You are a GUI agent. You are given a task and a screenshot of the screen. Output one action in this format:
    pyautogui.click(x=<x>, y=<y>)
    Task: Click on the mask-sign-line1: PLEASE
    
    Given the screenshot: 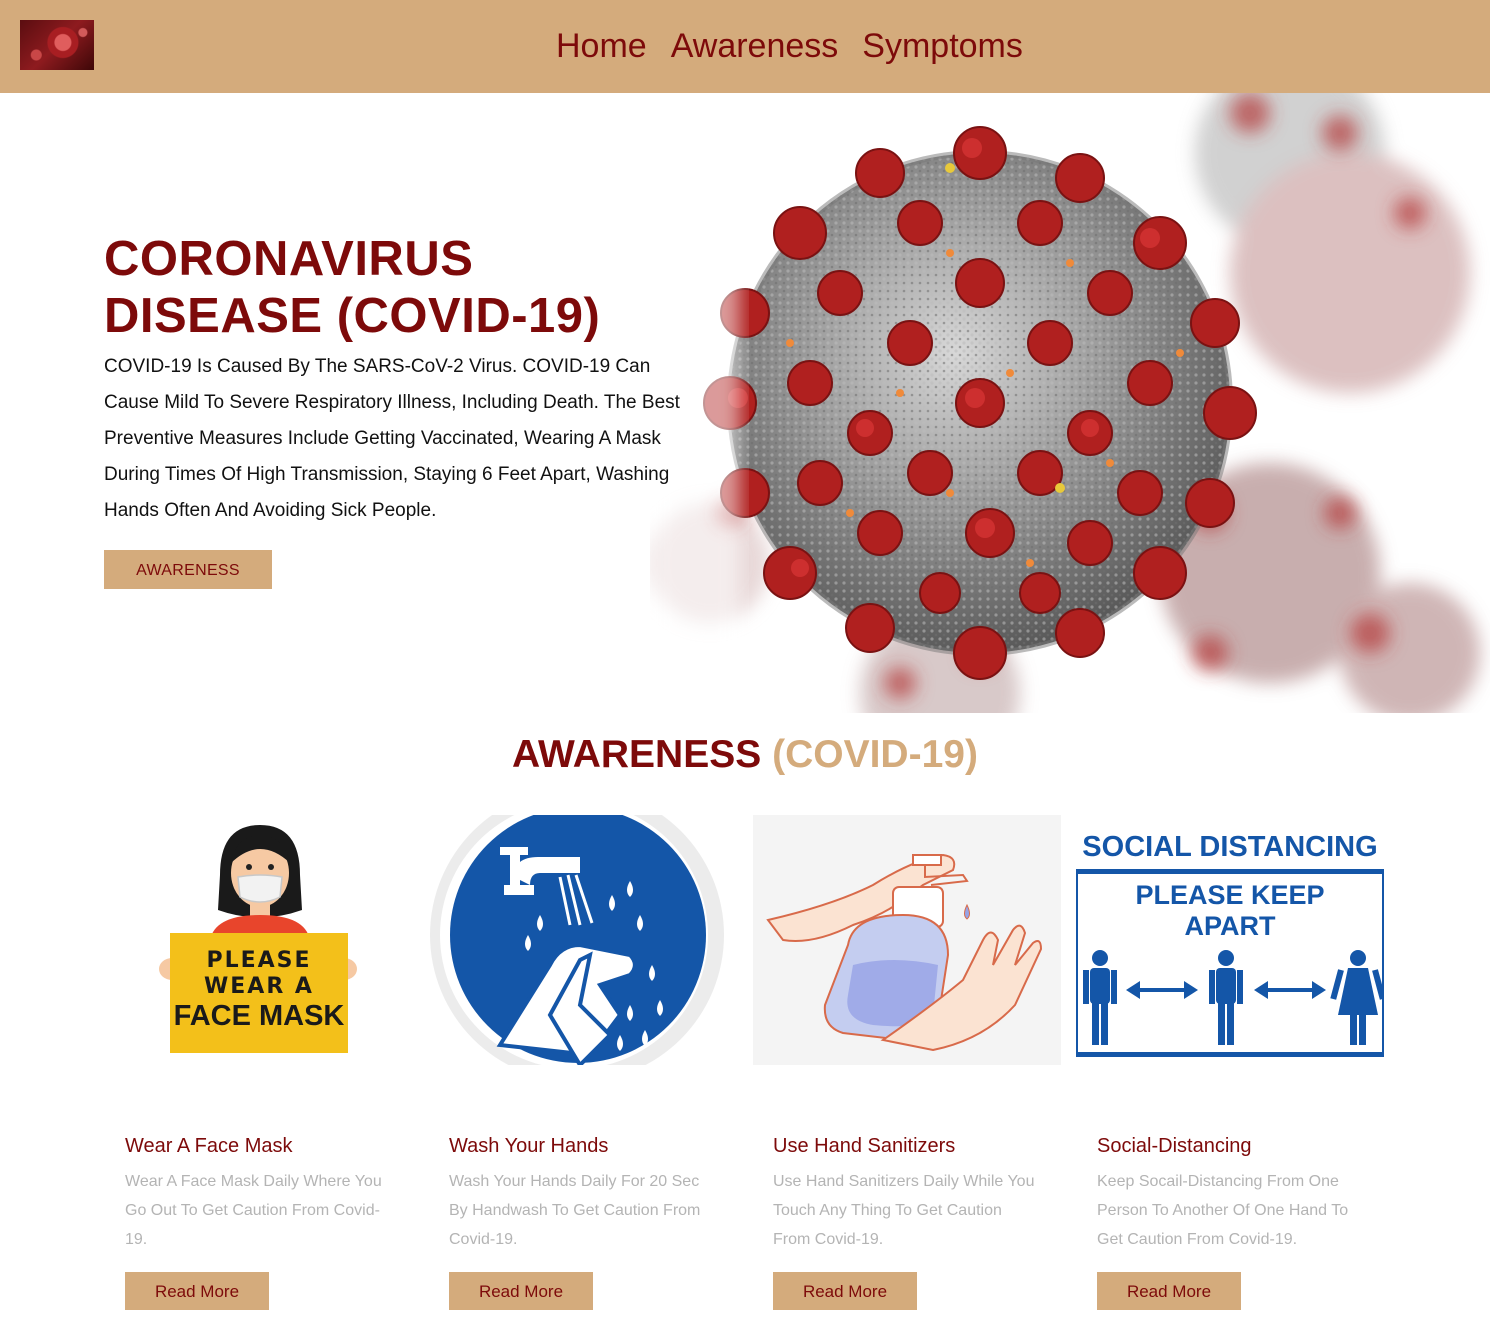 What is the action you would take?
    pyautogui.click(x=258, y=960)
    